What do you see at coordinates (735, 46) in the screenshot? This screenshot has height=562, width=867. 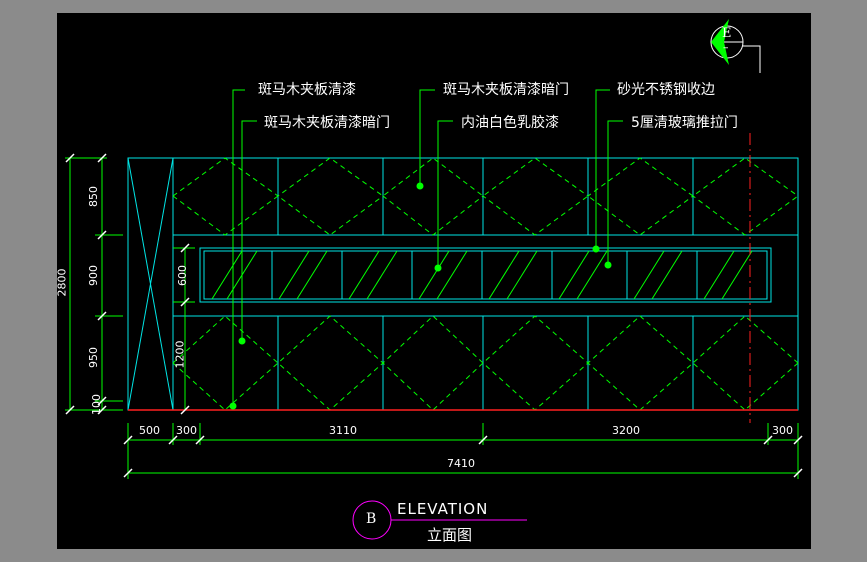 I see `section-marker` at bounding box center [735, 46].